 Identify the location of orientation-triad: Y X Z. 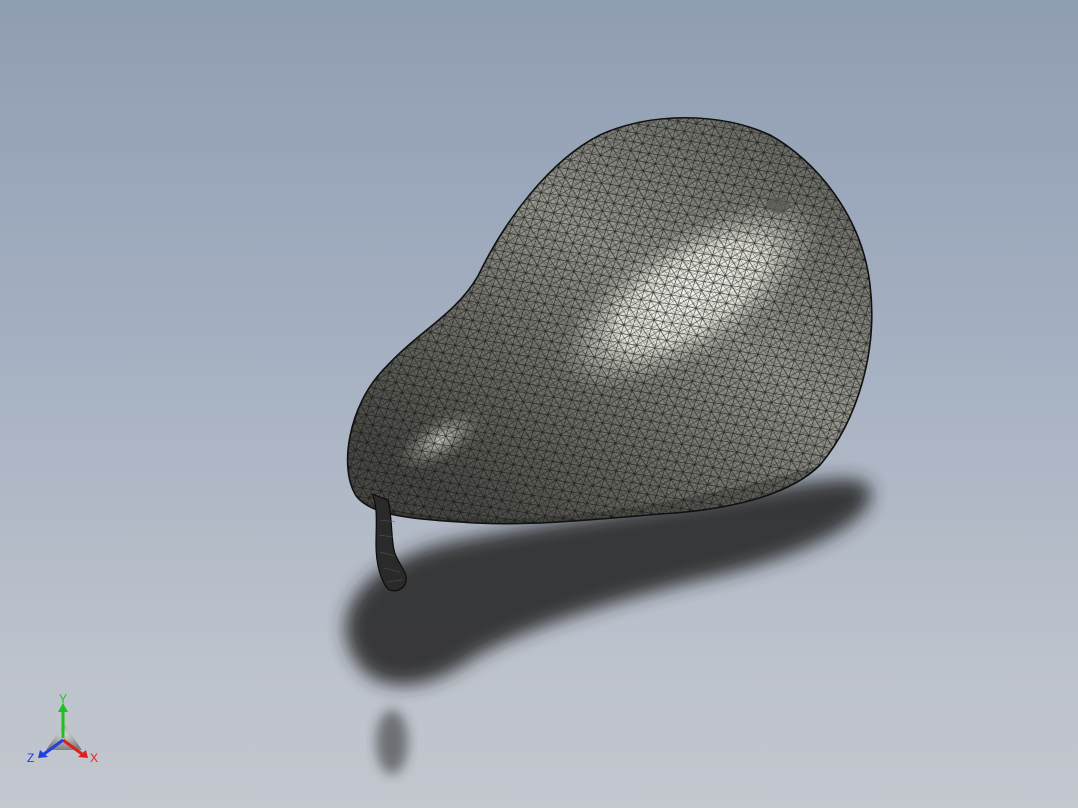
(64, 732).